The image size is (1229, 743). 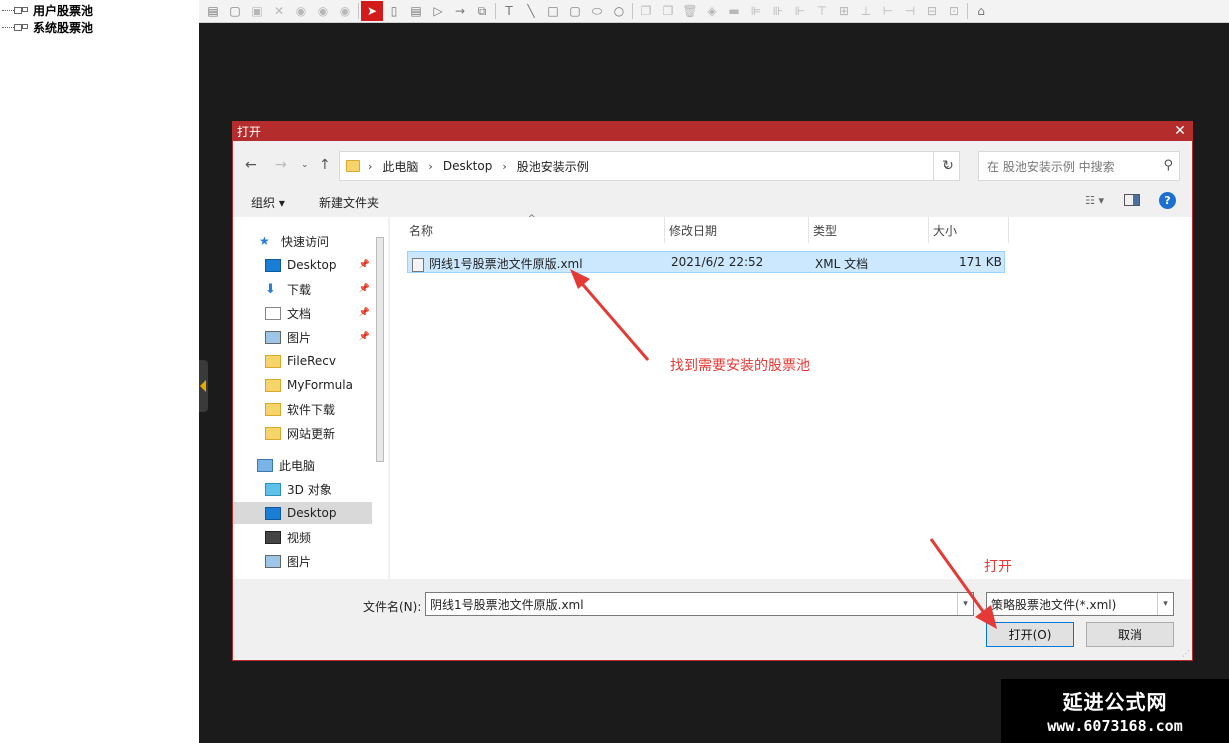 What do you see at coordinates (1186, 653) in the screenshot?
I see `resize-grip-icon: ⋰` at bounding box center [1186, 653].